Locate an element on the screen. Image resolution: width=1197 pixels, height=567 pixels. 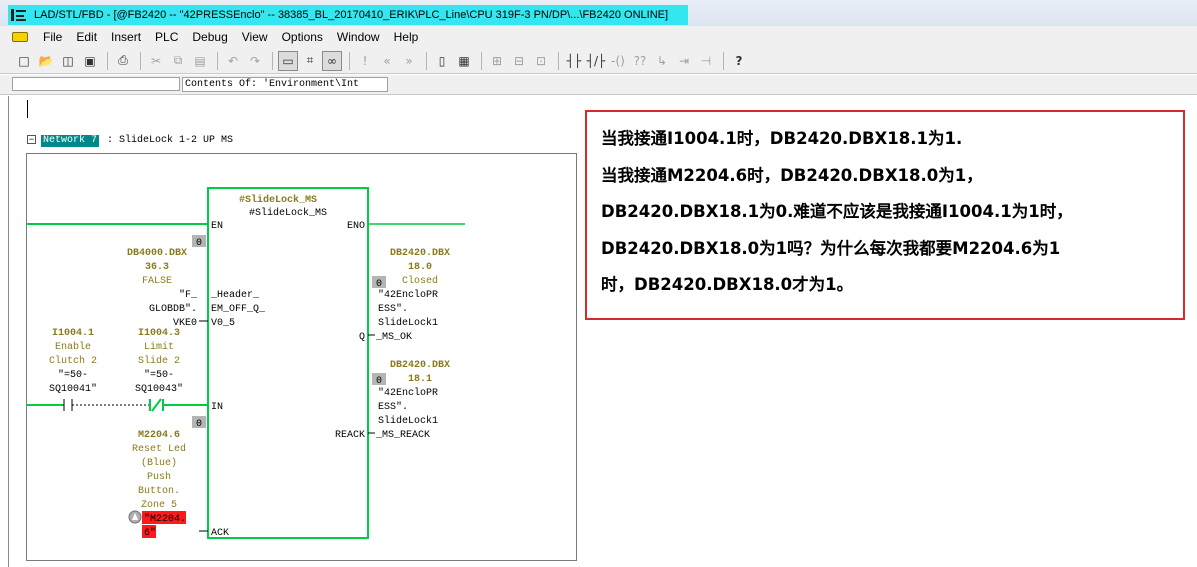
fb-instance: #SlideLock_MS is located at coordinates (278, 200).